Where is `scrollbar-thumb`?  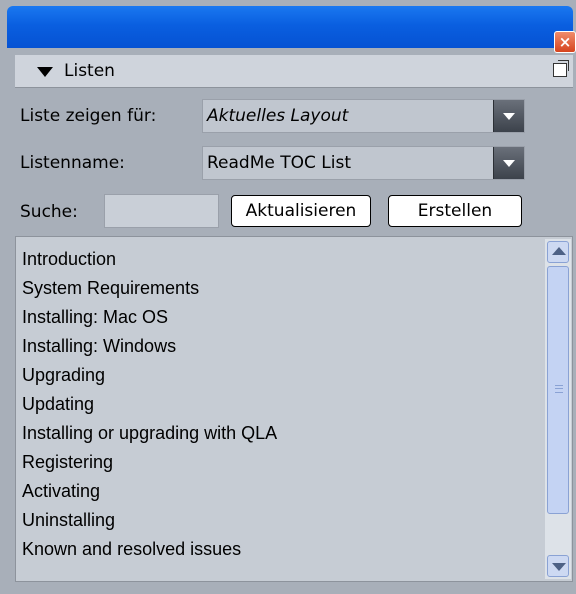 scrollbar-thumb is located at coordinates (558, 390).